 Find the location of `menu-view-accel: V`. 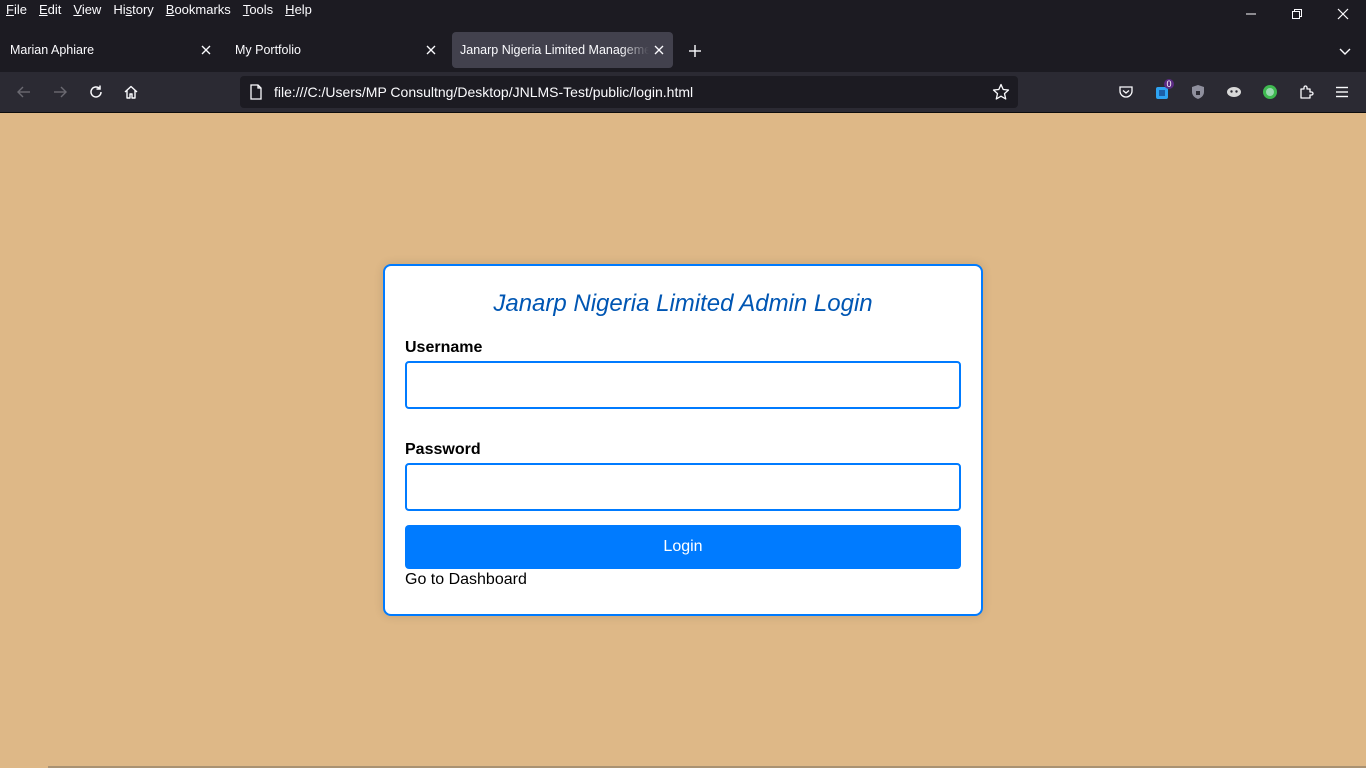

menu-view-accel: V is located at coordinates (77, 9).